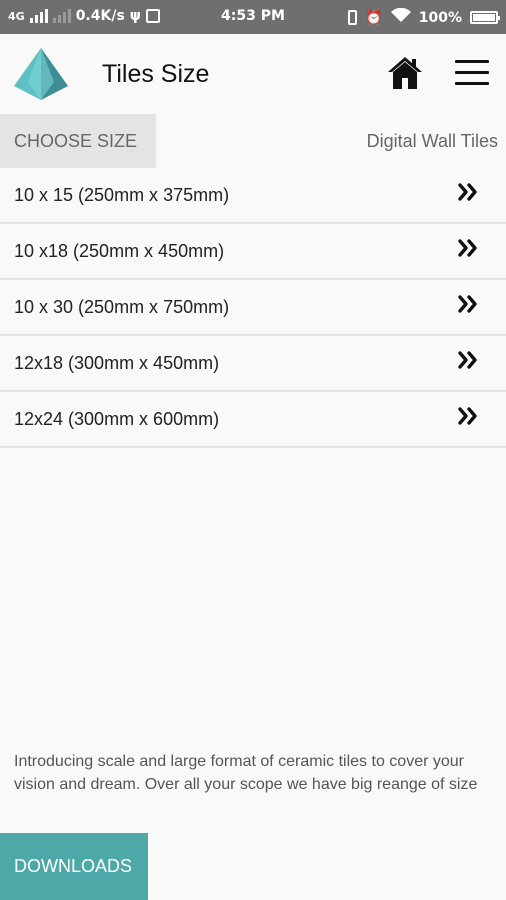 Image resolution: width=506 pixels, height=900 pixels. I want to click on size-row: 10 x 30 (250mm x 750mm), so click(253, 308).